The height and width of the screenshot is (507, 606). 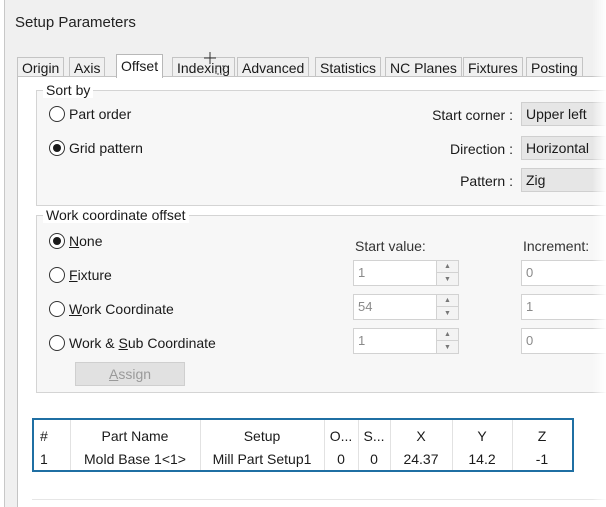 I want to click on table-cell-o: 0, so click(x=341, y=459).